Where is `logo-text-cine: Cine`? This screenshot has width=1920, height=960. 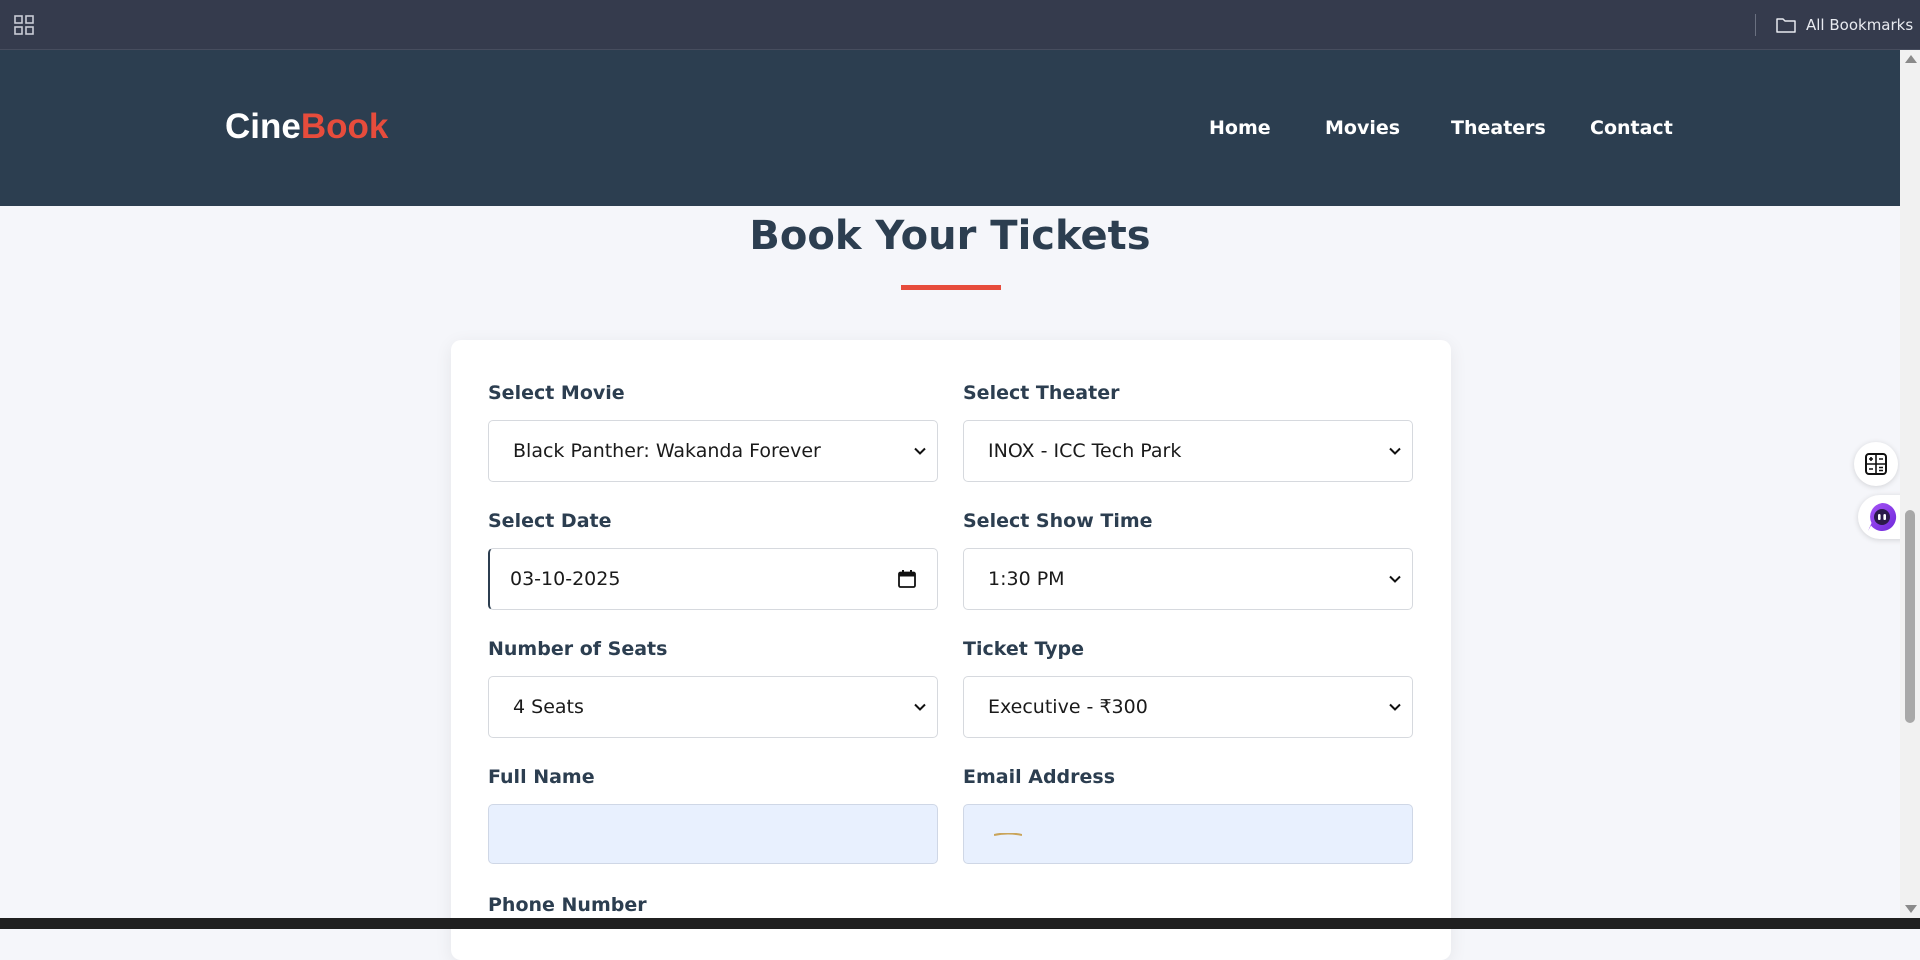
logo-text-cine: Cine is located at coordinates (263, 126).